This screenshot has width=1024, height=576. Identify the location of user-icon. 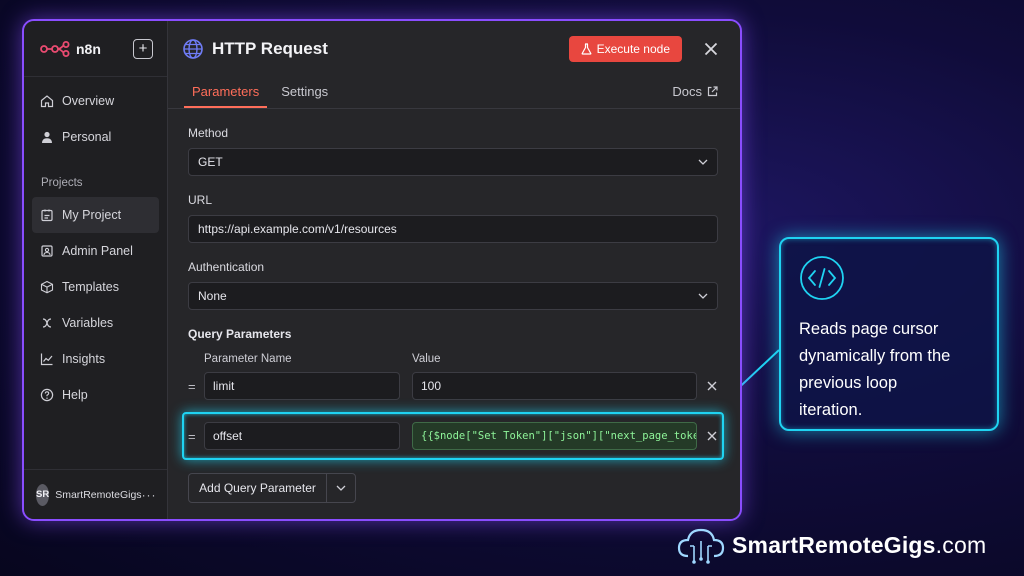
(47, 137).